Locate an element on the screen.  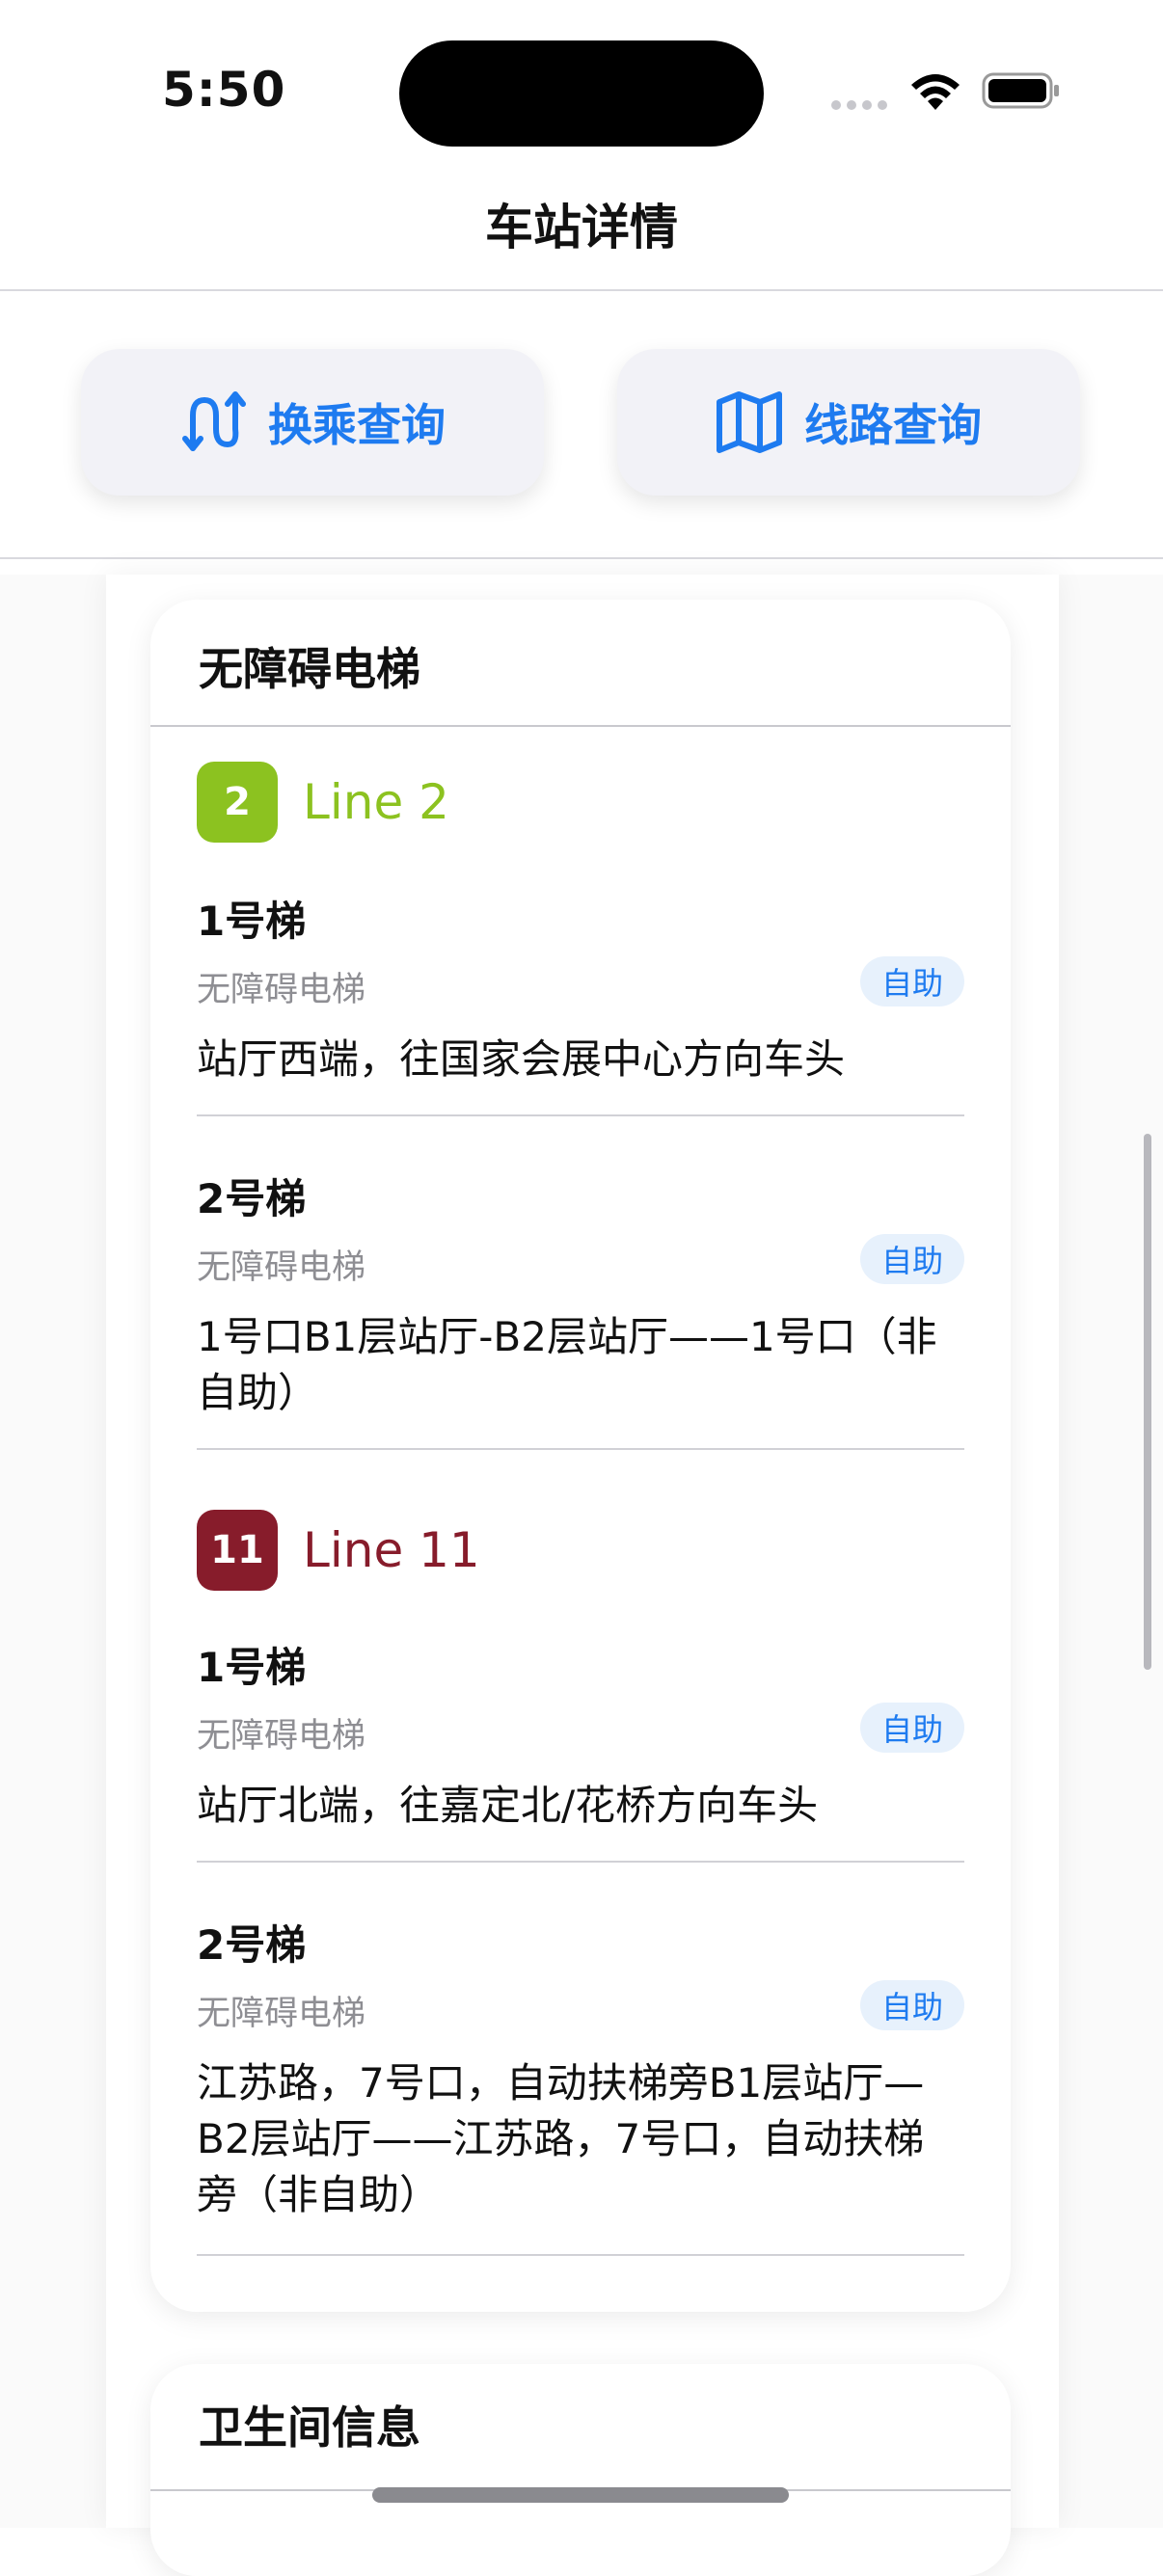
actions-divider is located at coordinates (581, 558).